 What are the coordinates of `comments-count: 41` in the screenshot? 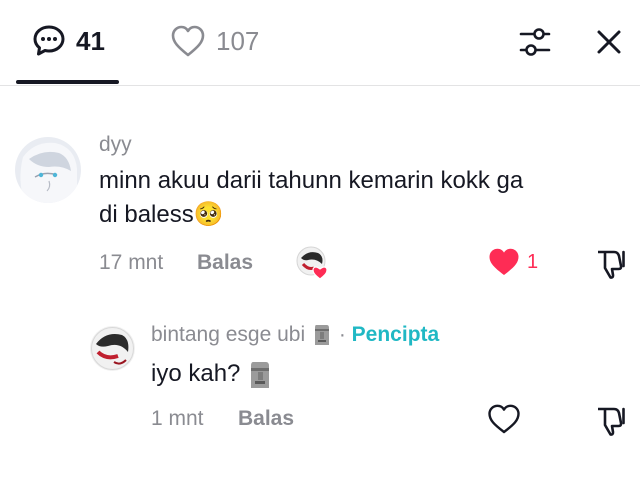 It's located at (90, 40).